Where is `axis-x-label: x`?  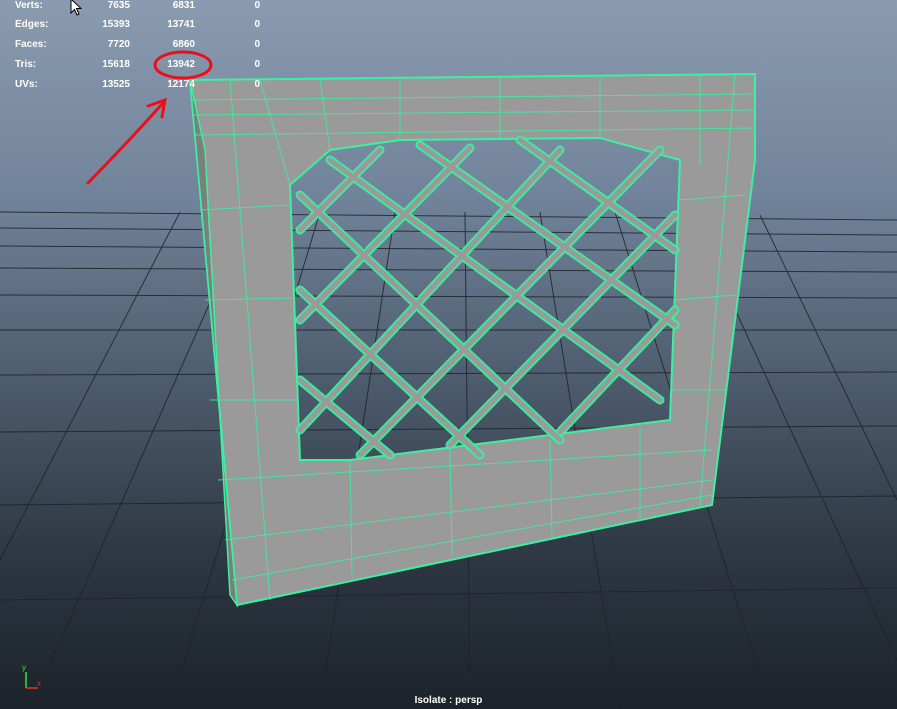
axis-x-label: x is located at coordinates (39, 683).